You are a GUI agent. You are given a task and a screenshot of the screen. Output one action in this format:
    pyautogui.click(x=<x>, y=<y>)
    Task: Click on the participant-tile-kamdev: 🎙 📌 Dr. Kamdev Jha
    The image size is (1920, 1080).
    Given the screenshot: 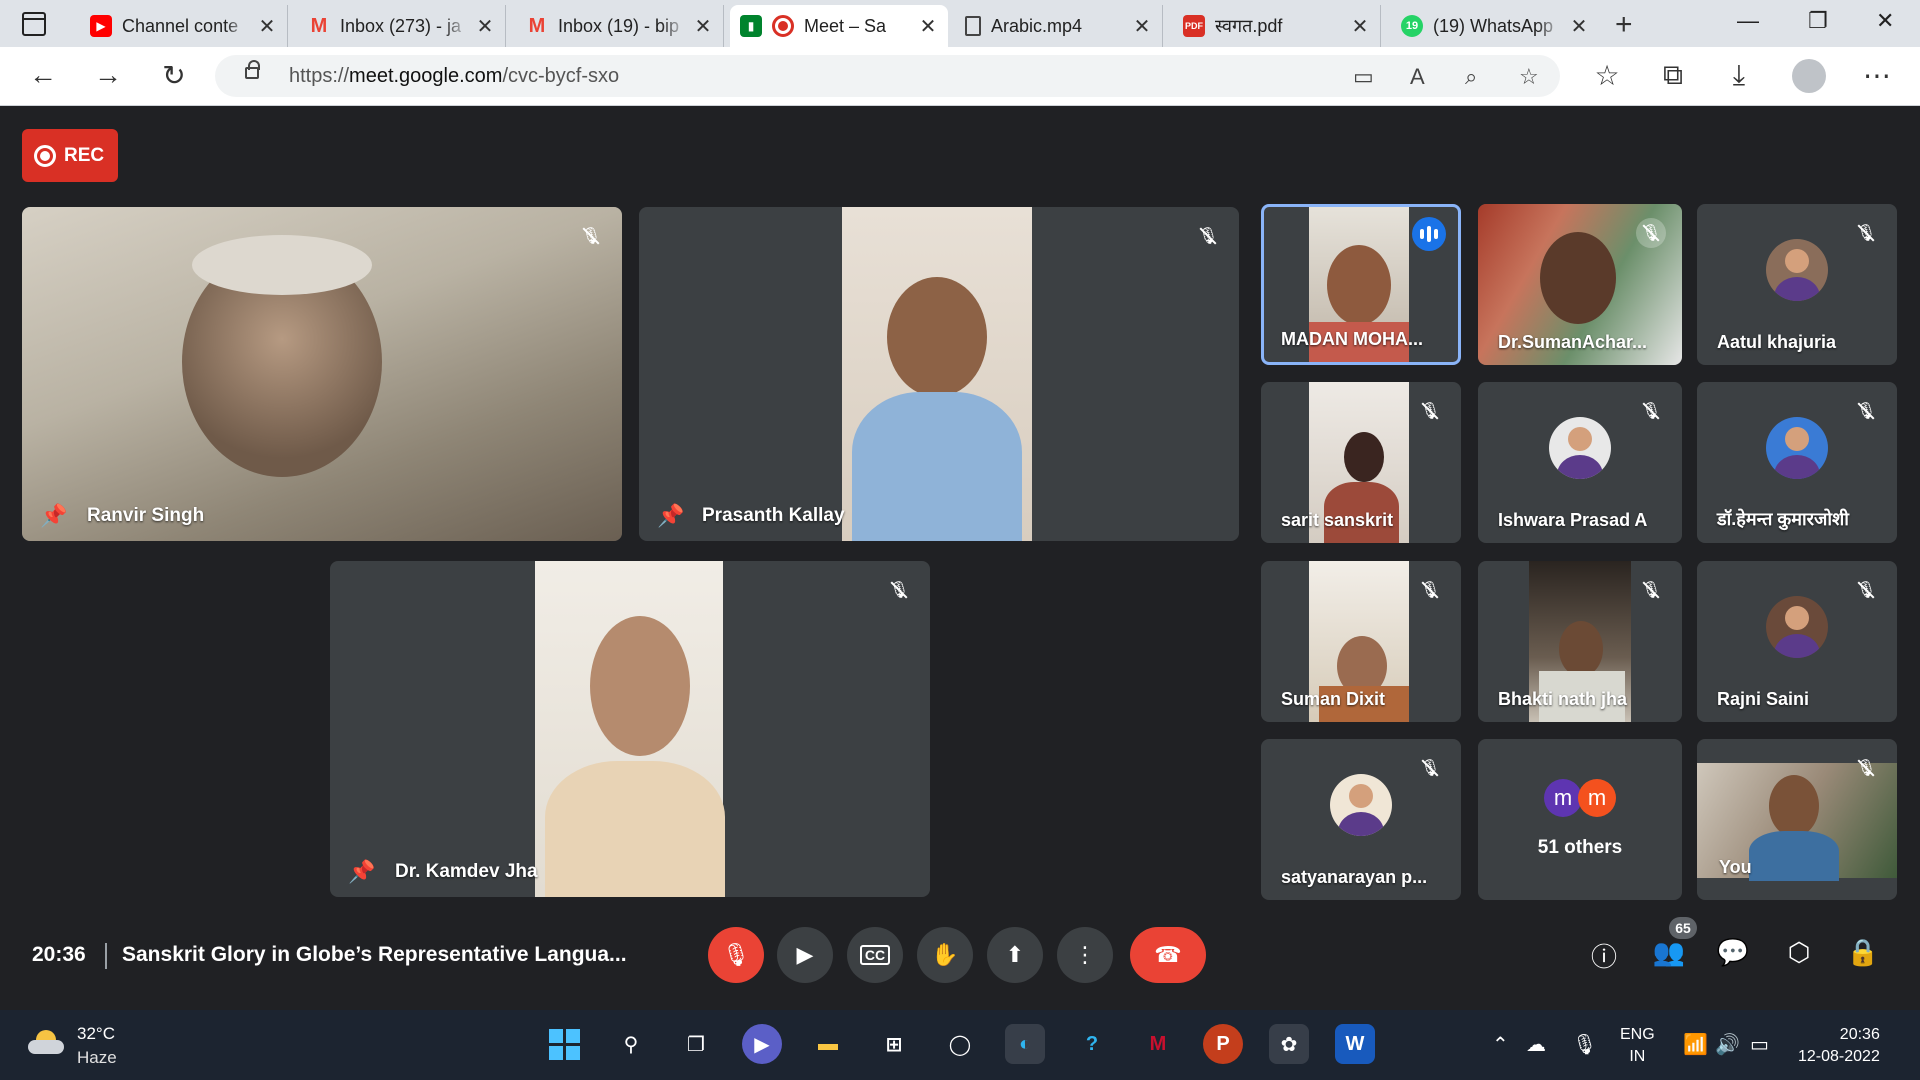 What is the action you would take?
    pyautogui.click(x=630, y=729)
    